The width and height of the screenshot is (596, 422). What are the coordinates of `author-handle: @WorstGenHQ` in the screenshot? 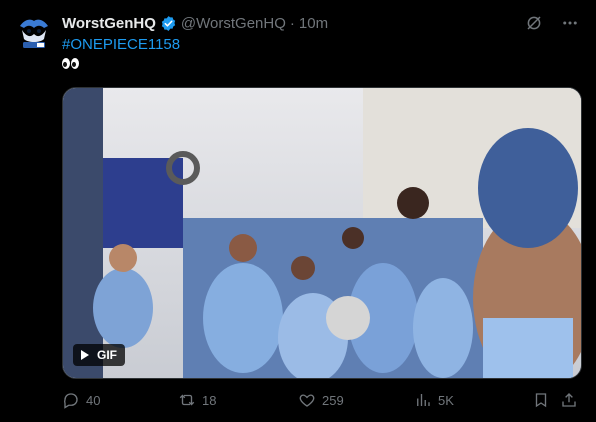 It's located at (233, 23).